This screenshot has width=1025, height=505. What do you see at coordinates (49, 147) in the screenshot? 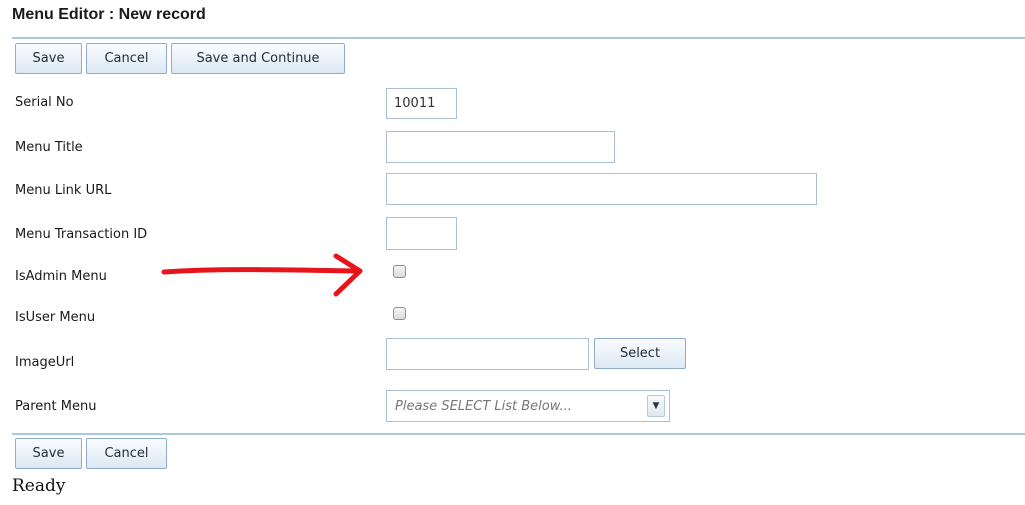
I see `menu-title-label: Menu Title` at bounding box center [49, 147].